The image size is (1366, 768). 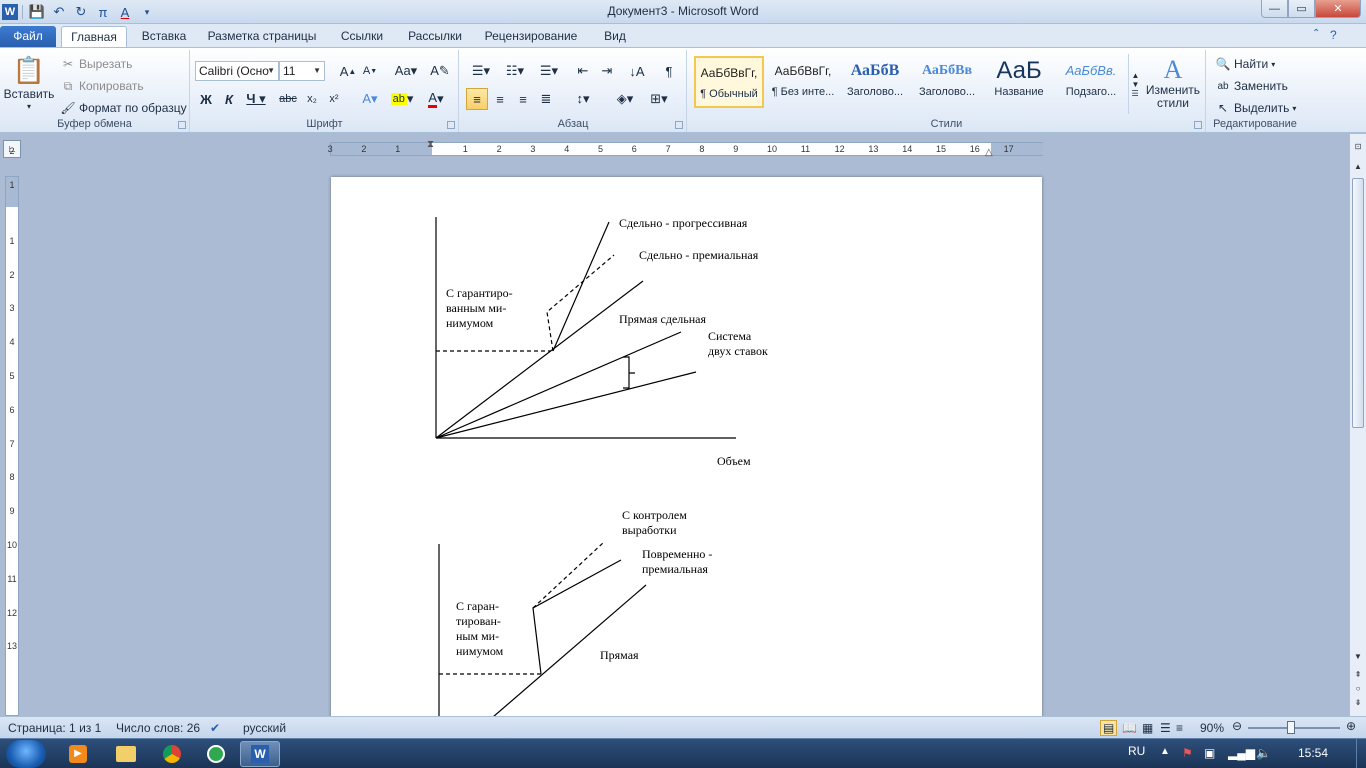 What do you see at coordinates (262, 36) in the screenshot?
I see `tab-page-layout: Разметка страницы` at bounding box center [262, 36].